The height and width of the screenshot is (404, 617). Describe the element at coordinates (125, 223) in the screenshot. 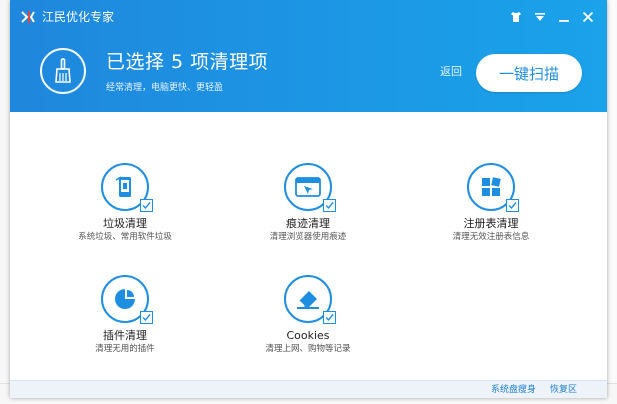

I see `item-label: 垃圾清理` at that location.